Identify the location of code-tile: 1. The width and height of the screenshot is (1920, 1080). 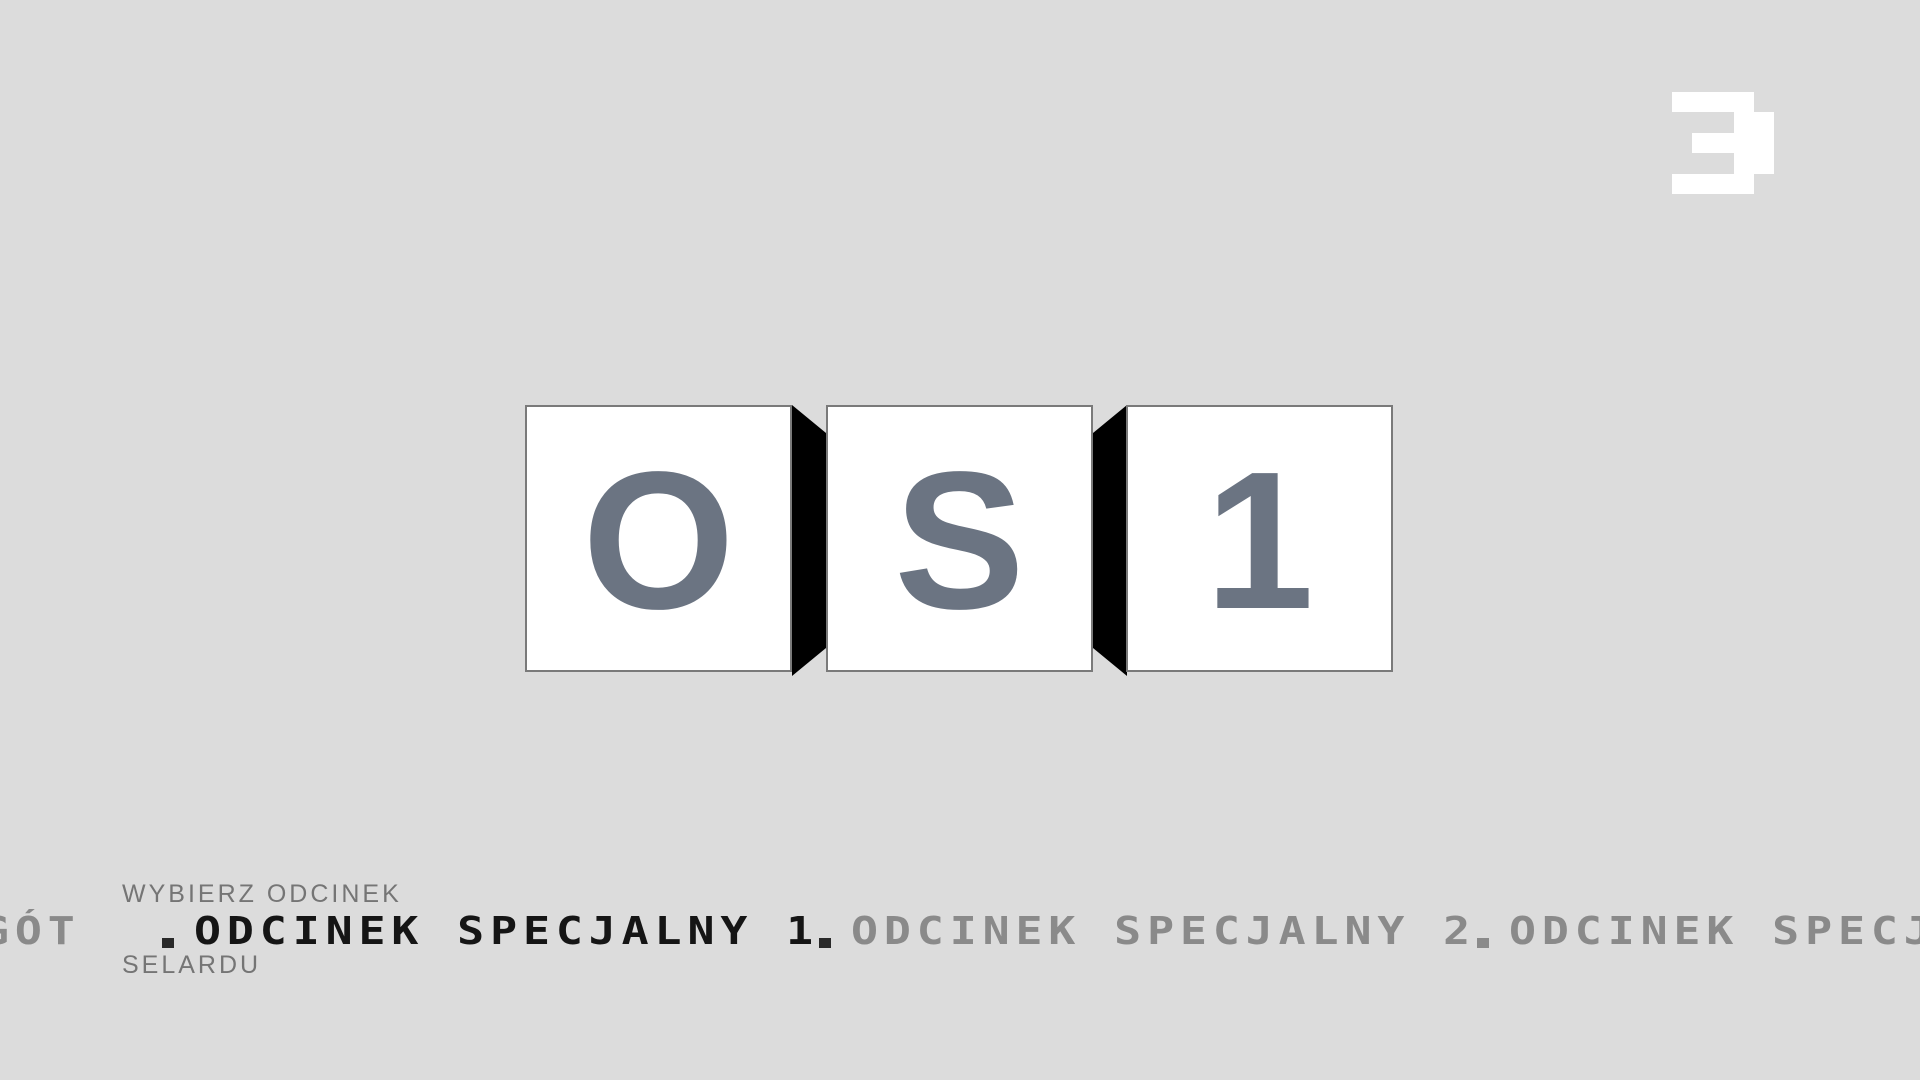
(1259, 538).